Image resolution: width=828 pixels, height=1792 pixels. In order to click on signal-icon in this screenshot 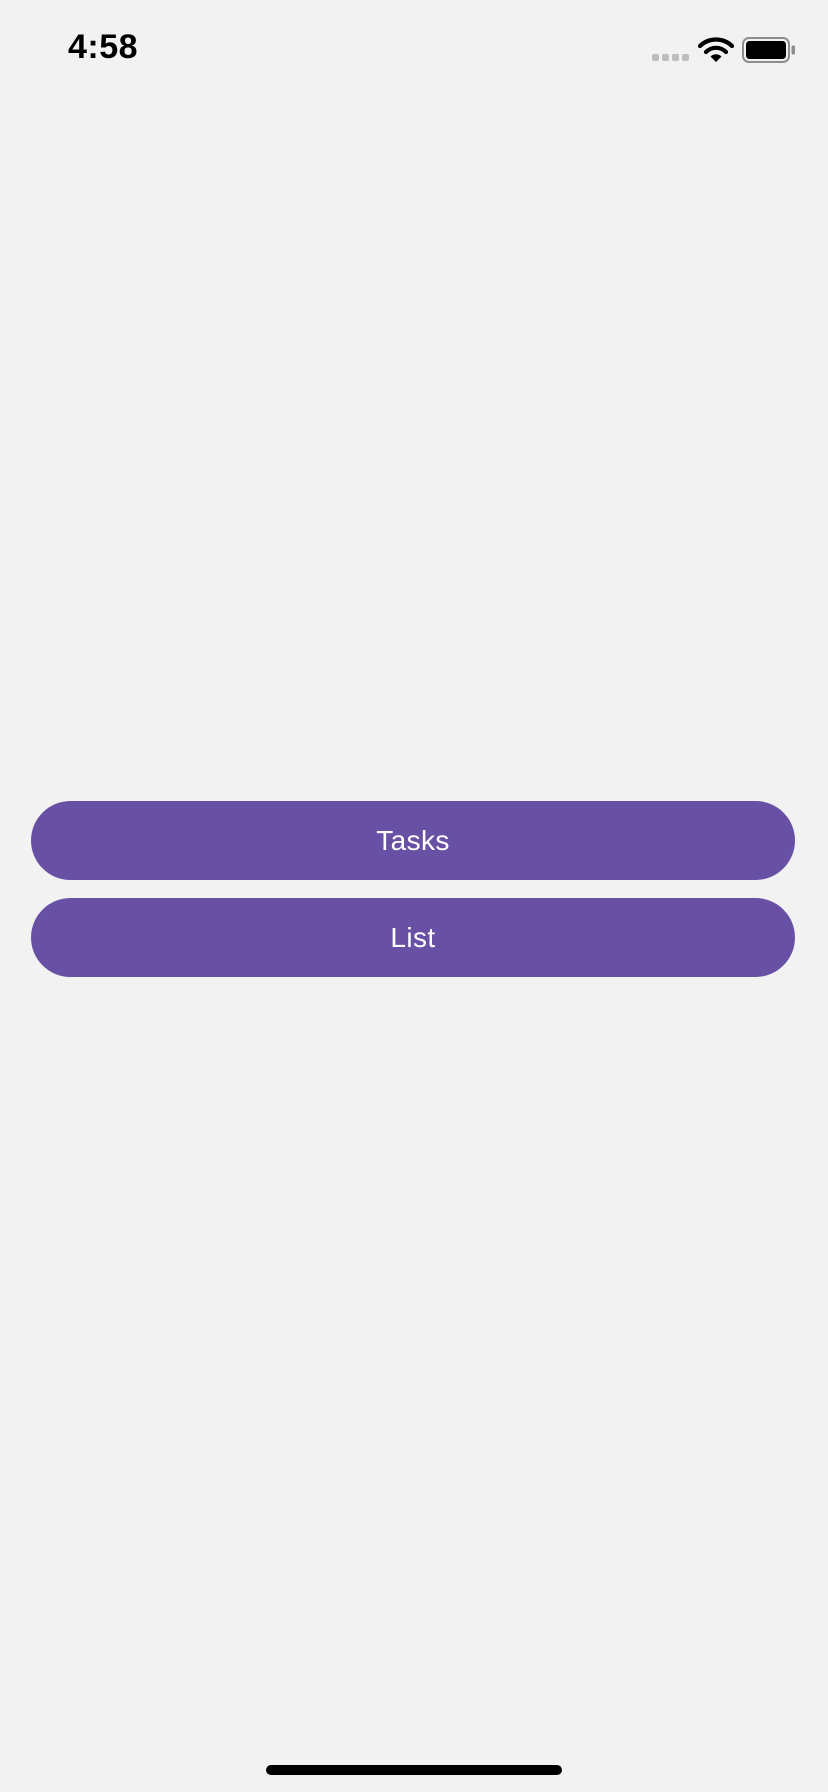, I will do `click(672, 58)`.